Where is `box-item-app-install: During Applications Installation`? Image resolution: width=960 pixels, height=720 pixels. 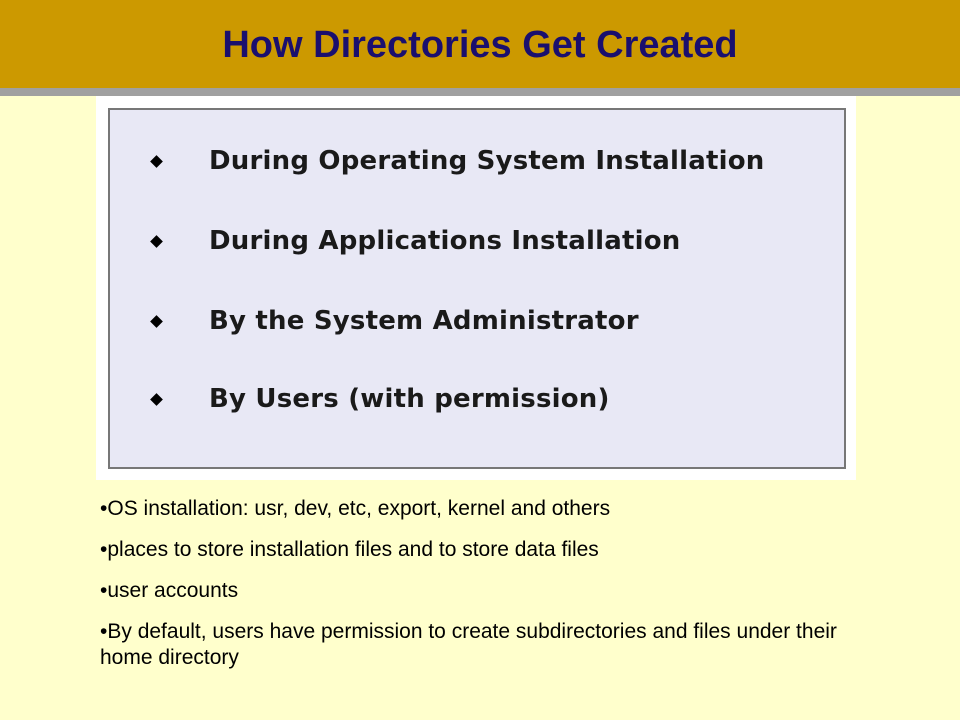 box-item-app-install: During Applications Installation is located at coordinates (415, 241).